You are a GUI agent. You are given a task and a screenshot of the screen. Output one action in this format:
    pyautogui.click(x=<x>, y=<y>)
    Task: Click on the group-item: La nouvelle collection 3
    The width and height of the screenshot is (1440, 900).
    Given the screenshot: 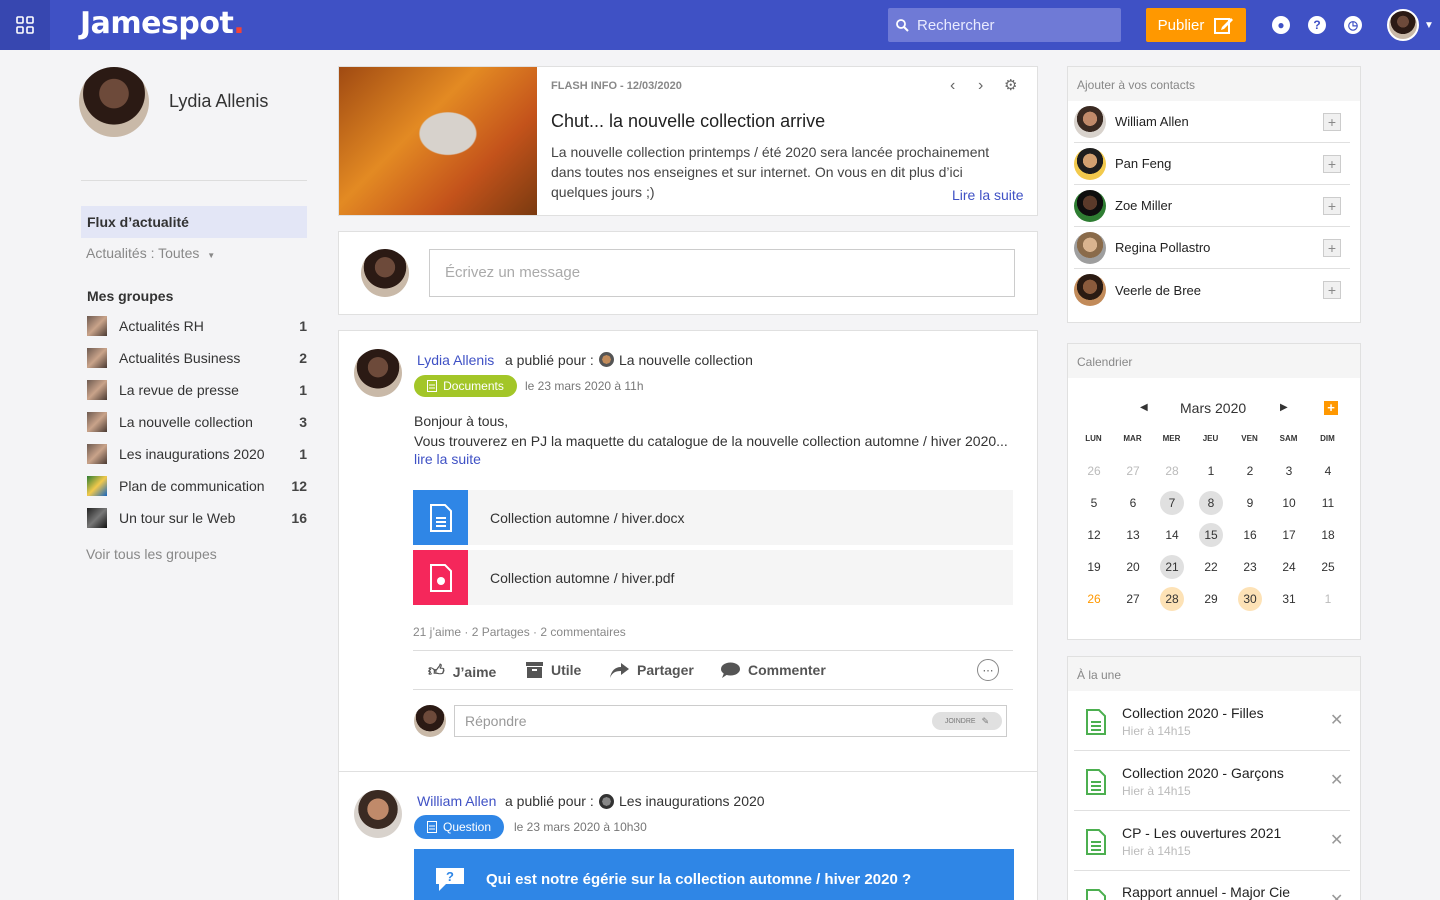 What is the action you would take?
    pyautogui.click(x=197, y=422)
    